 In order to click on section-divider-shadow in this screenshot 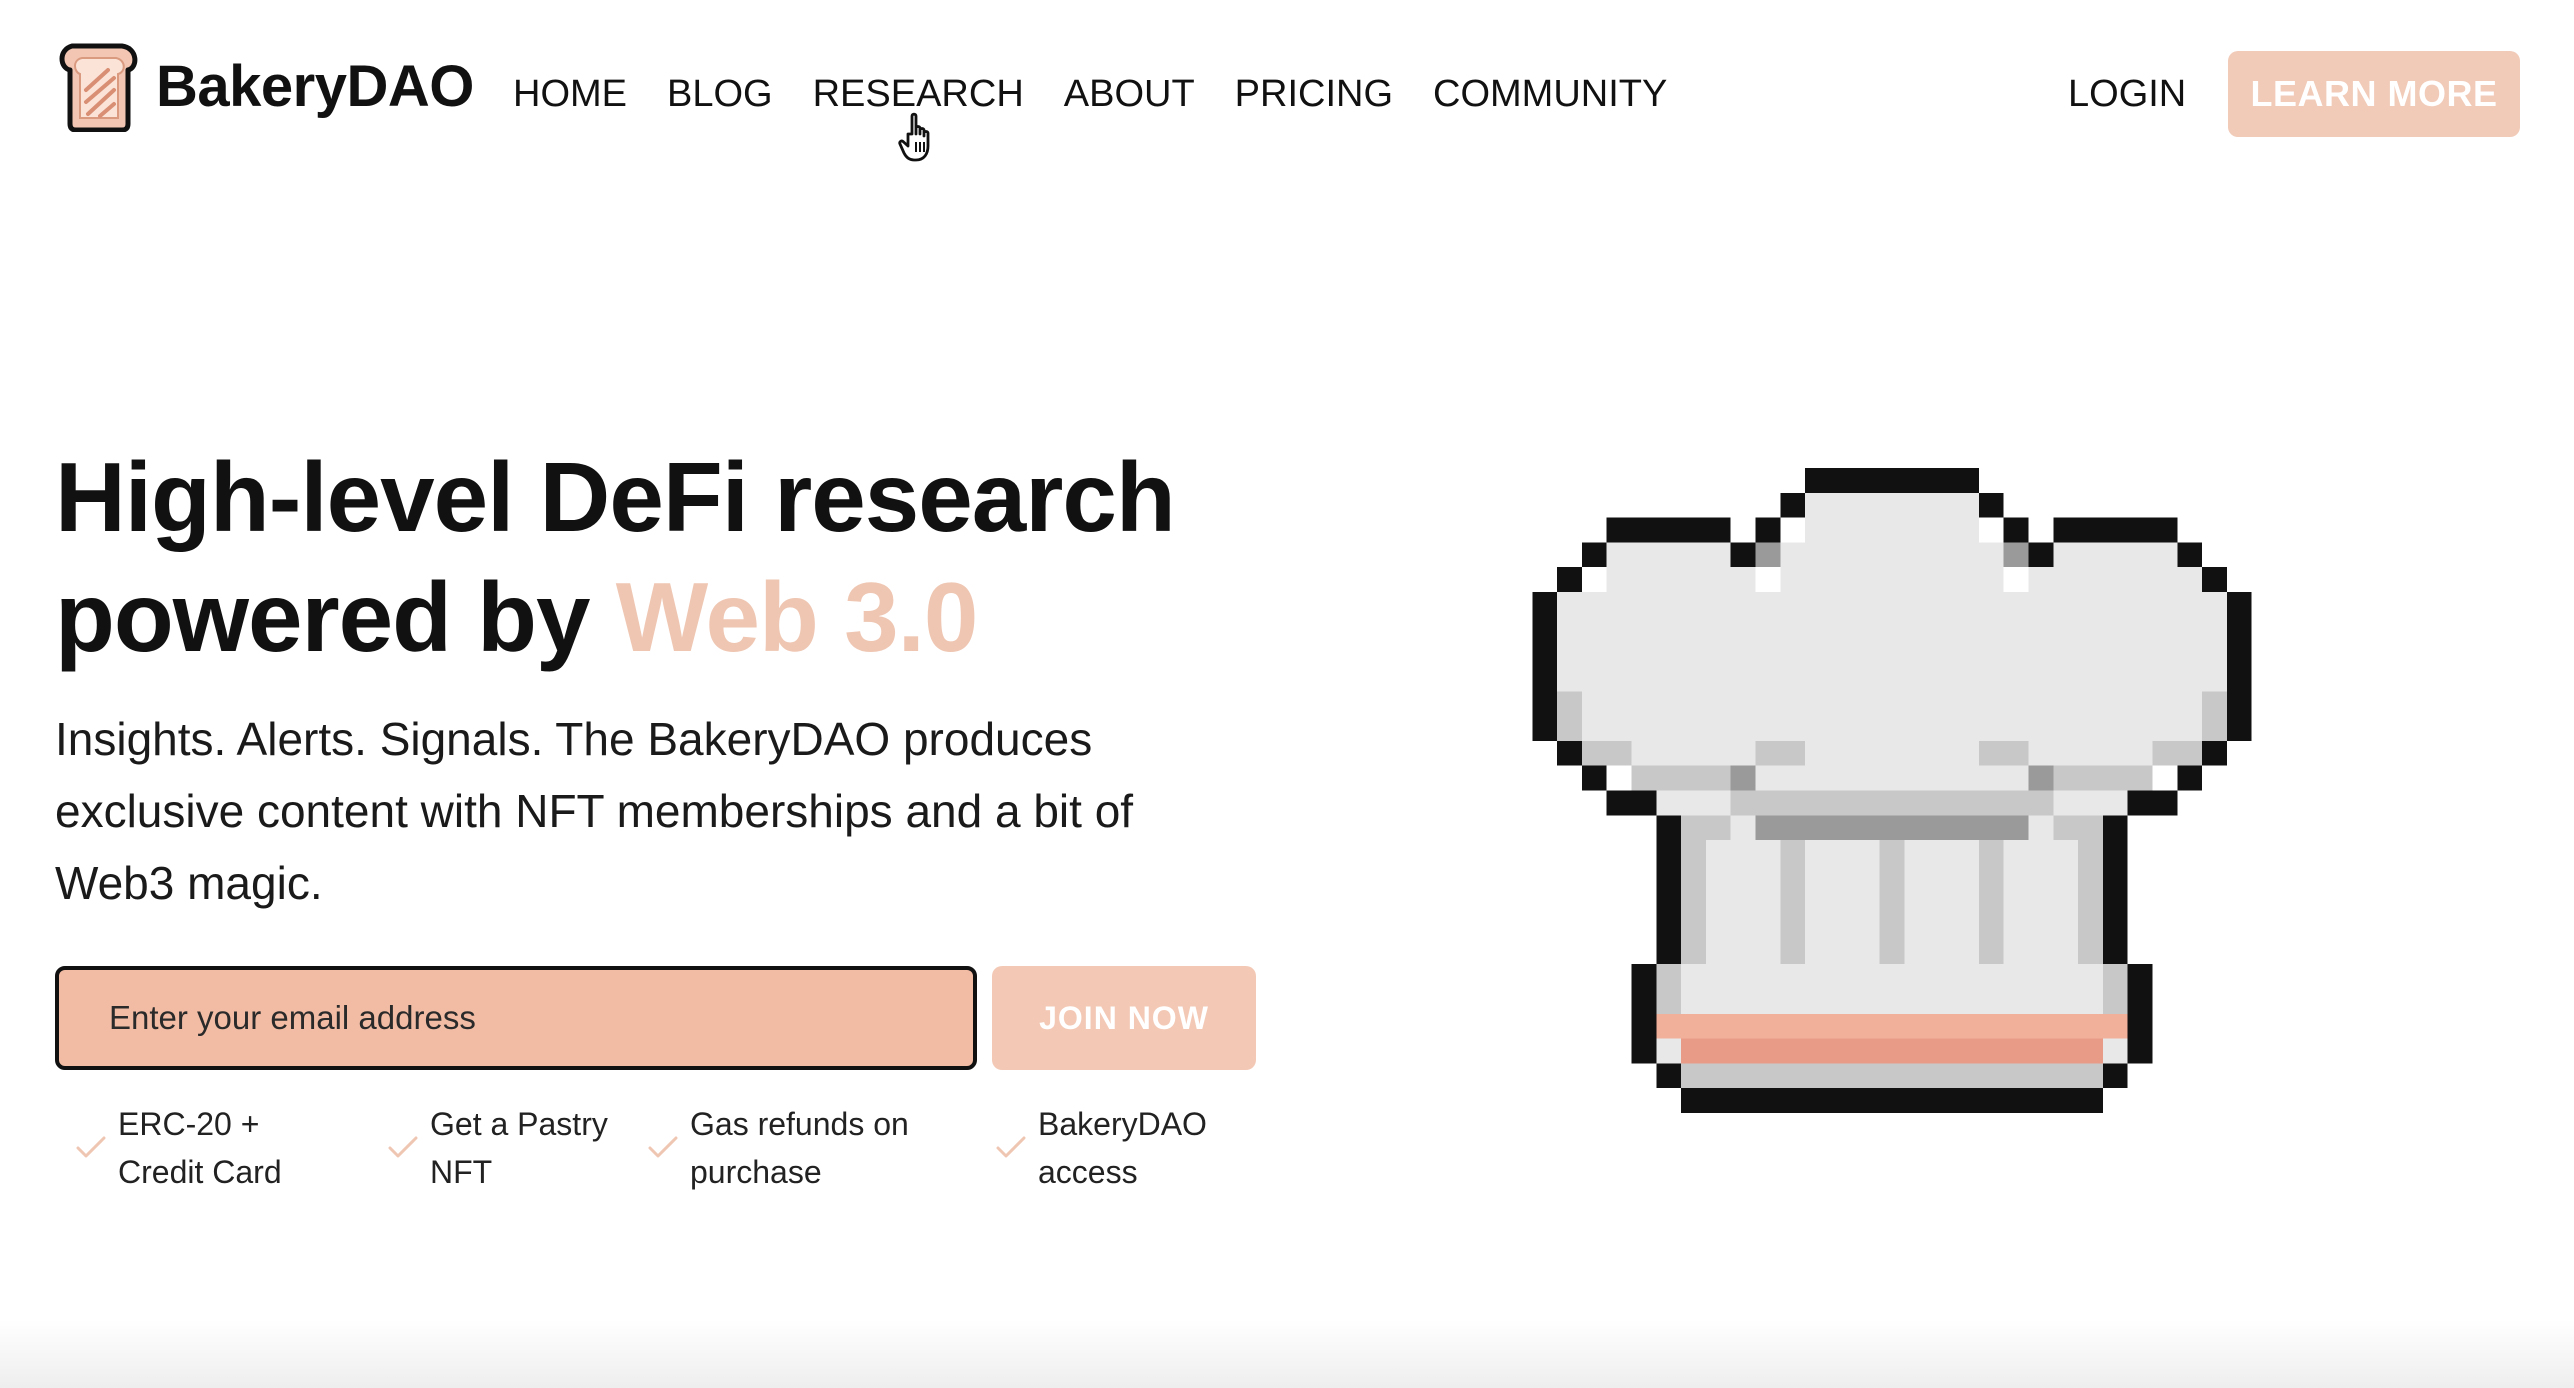, I will do `click(1287, 1354)`.